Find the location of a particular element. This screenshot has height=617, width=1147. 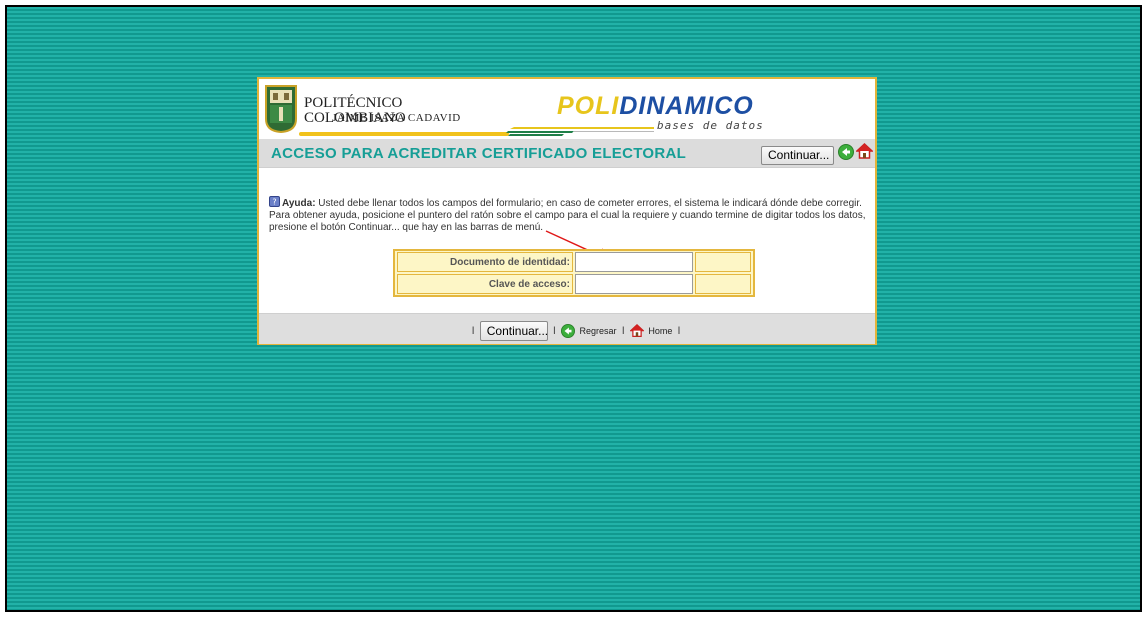

logo-part-poli: POLI is located at coordinates (588, 106).